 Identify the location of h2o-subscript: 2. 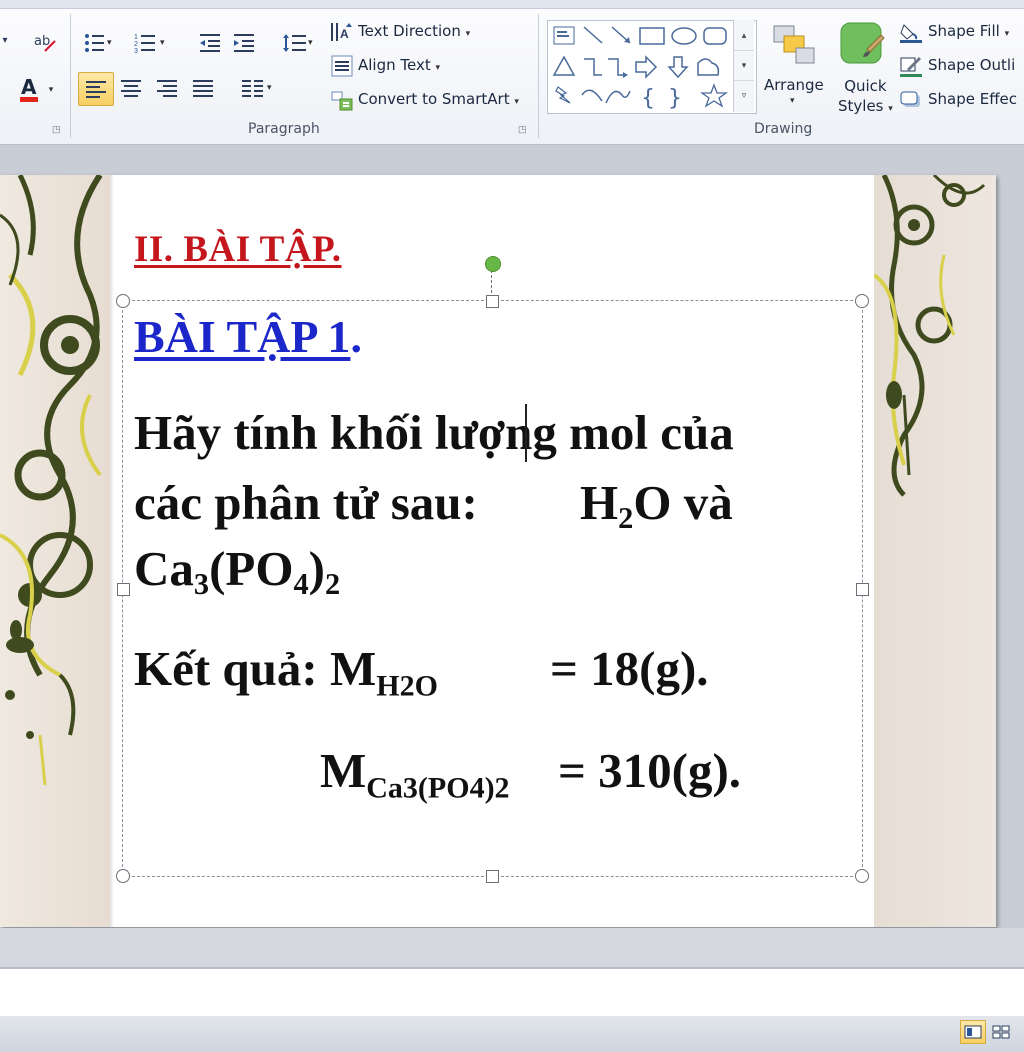
(626, 518).